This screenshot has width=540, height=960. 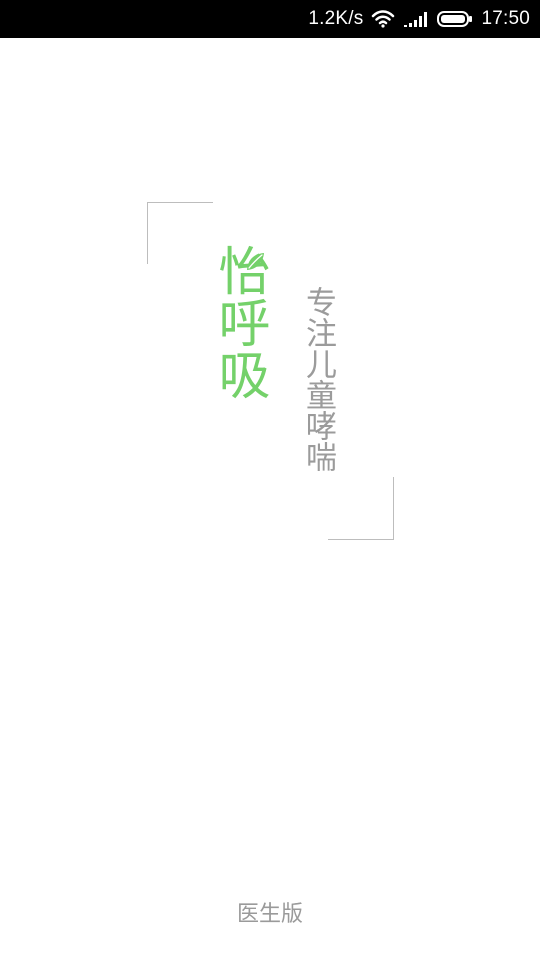 What do you see at coordinates (269, 914) in the screenshot?
I see `edition-label: 医生版` at bounding box center [269, 914].